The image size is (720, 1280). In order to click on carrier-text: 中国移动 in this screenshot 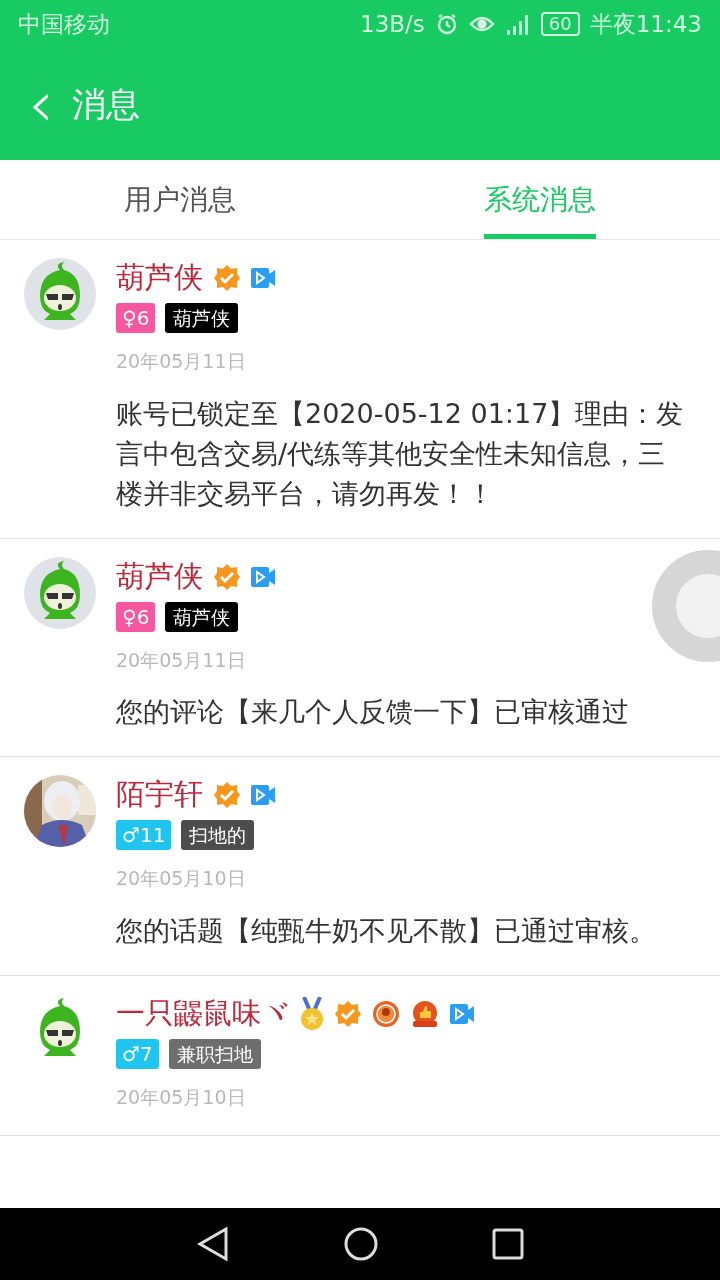, I will do `click(64, 24)`.